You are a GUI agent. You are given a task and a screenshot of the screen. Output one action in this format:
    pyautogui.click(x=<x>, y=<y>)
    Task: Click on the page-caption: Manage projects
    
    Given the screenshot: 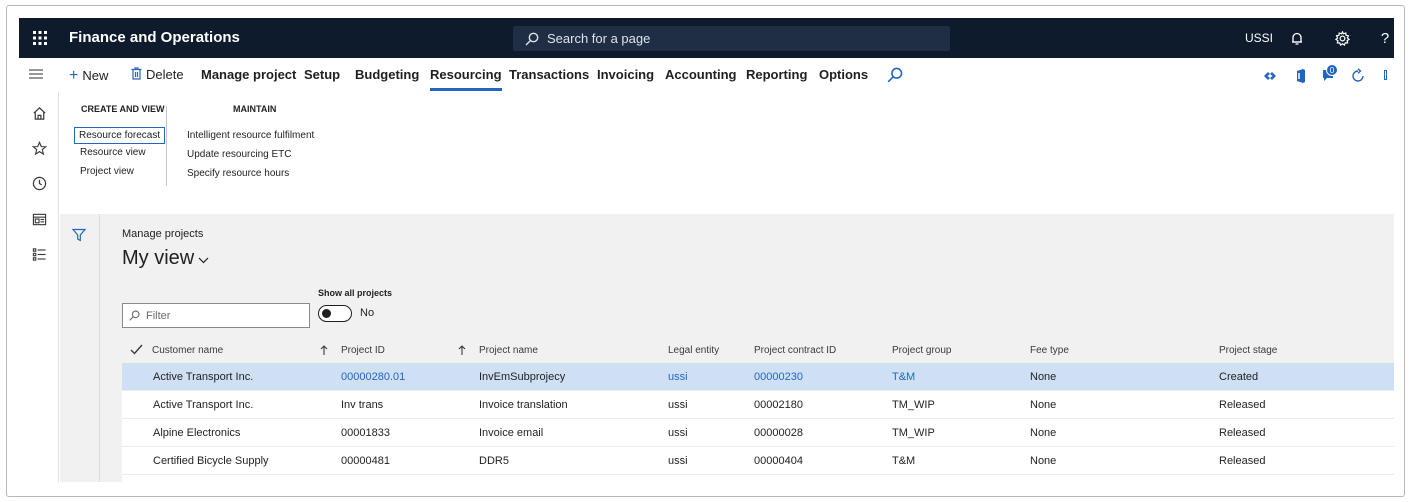 What is the action you would take?
    pyautogui.click(x=163, y=234)
    